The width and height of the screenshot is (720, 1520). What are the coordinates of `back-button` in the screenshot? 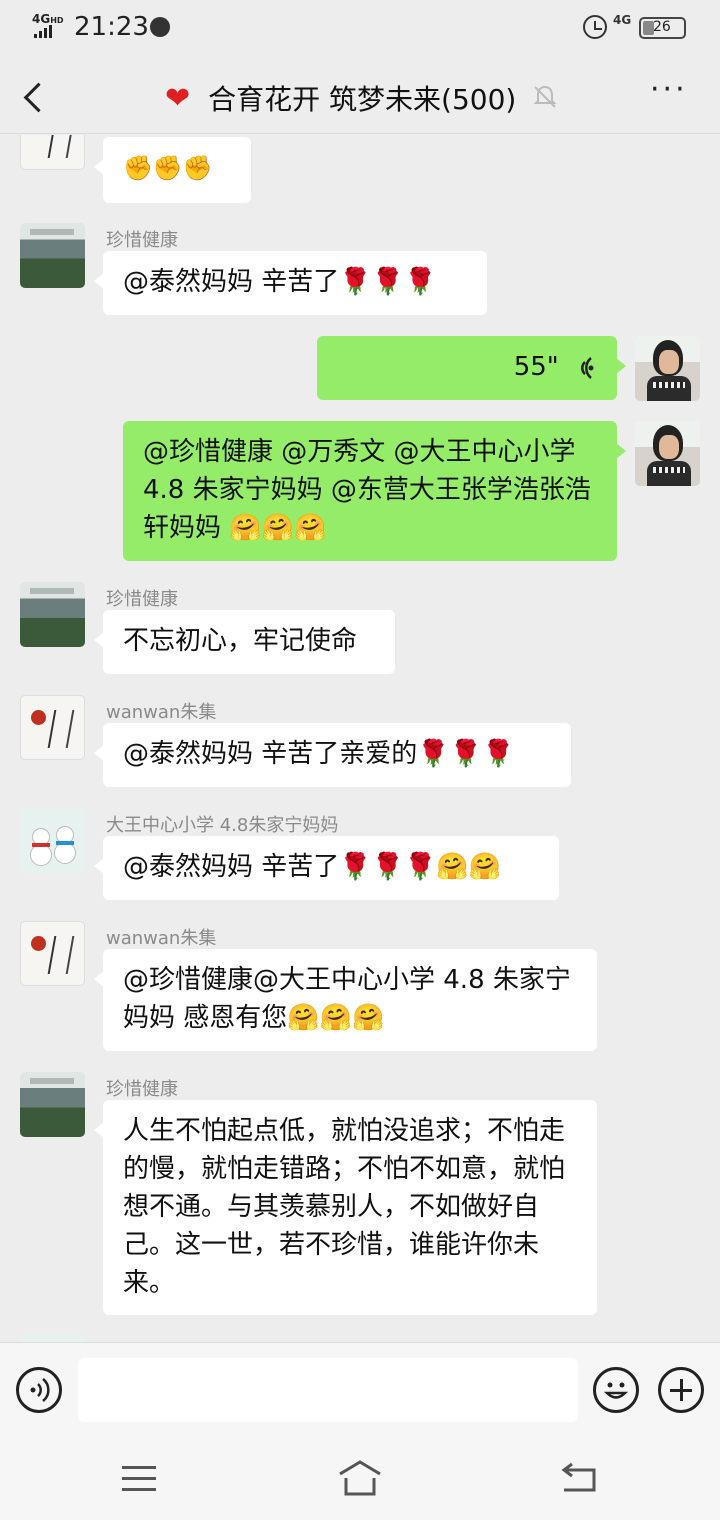 It's located at (34, 96).